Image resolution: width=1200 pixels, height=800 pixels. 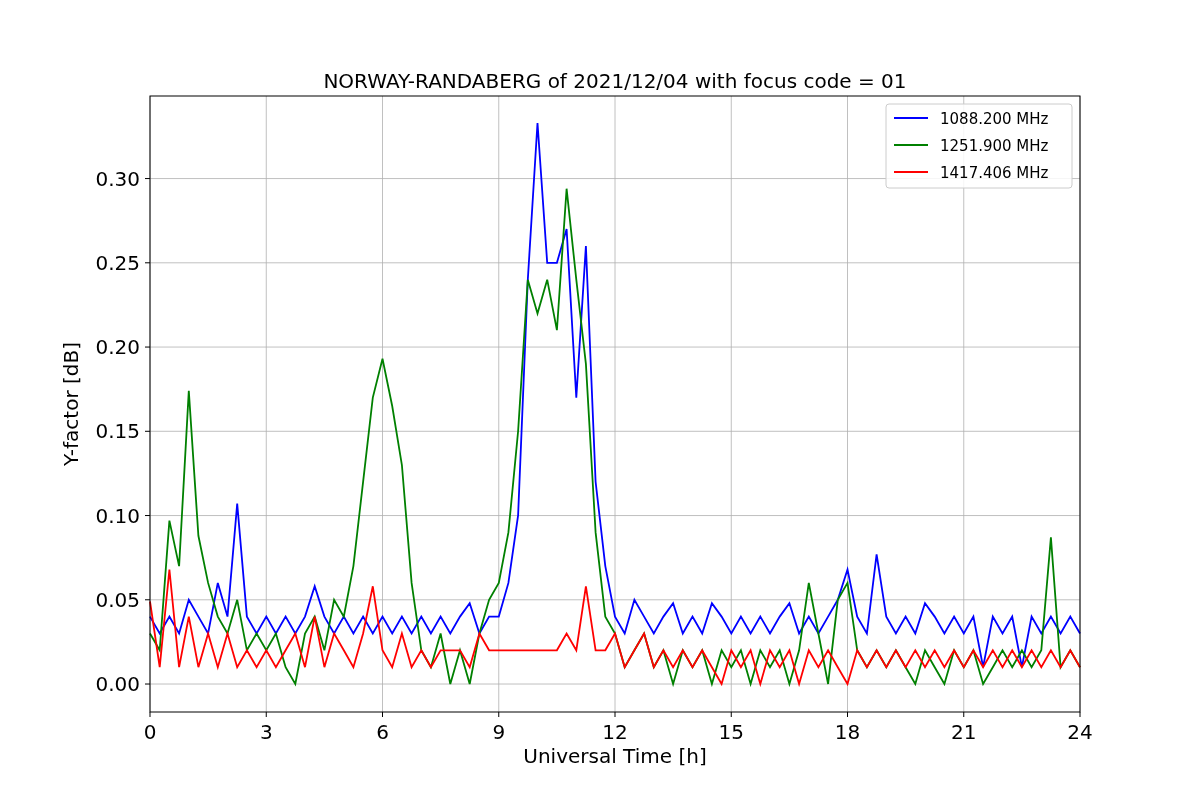 I want to click on chart-title: NORWAY-RANDABERG of 2021/12/04 with focus code = 01, so click(x=615, y=81).